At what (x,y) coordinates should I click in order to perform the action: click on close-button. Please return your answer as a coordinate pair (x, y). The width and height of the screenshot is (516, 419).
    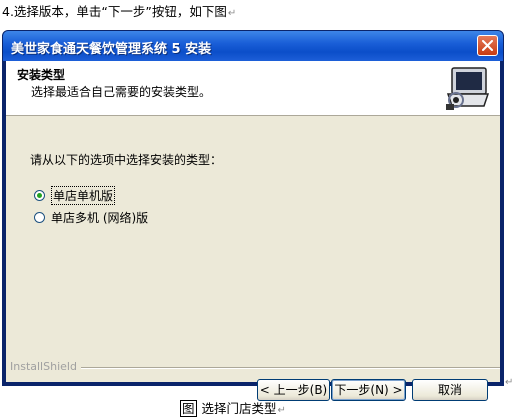
    Looking at the image, I should click on (487, 45).